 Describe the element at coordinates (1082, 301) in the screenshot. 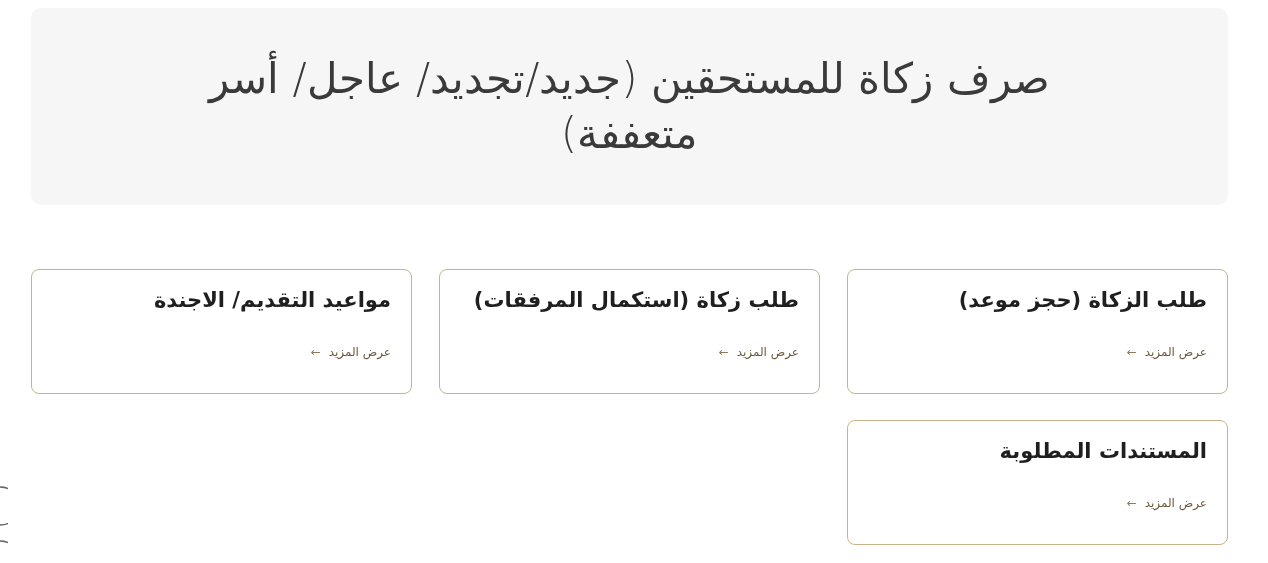

I see `card-title: طلب الزكاة (حجز موعد)` at that location.